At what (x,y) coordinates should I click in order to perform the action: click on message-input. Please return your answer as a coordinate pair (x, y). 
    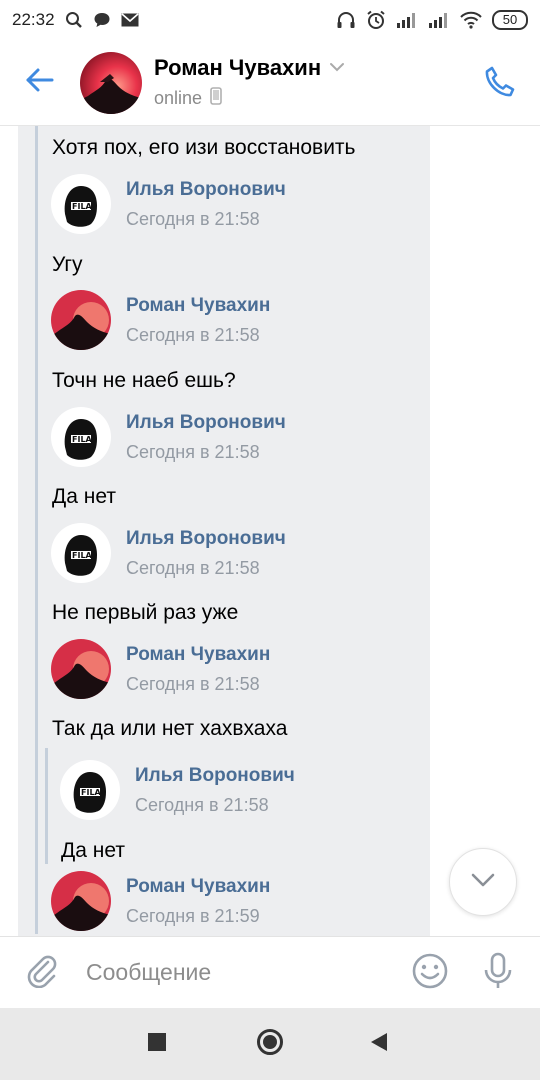
    Looking at the image, I should click on (236, 972).